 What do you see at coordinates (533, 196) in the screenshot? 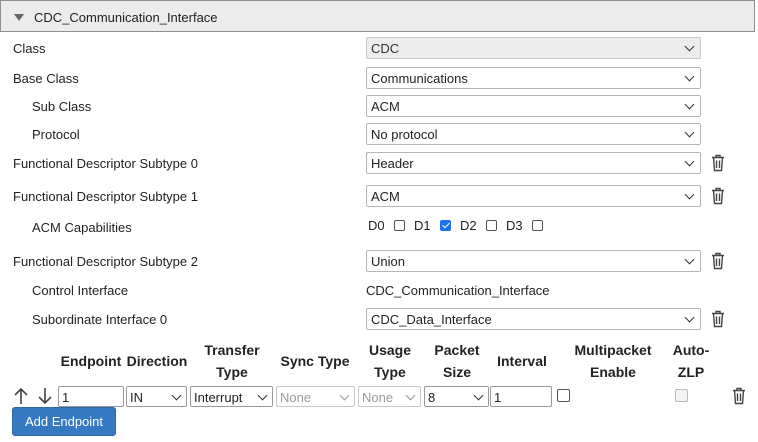
I see `fds1-select: ACM` at bounding box center [533, 196].